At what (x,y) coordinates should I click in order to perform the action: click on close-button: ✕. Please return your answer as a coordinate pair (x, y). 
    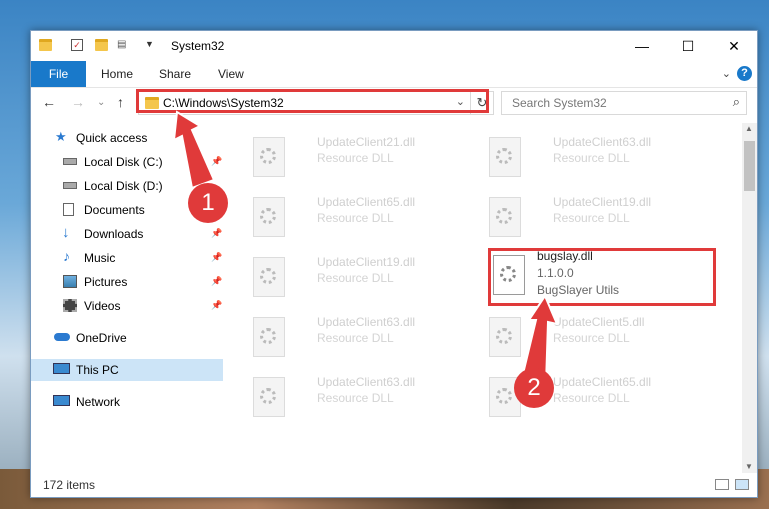
    Looking at the image, I should click on (734, 46).